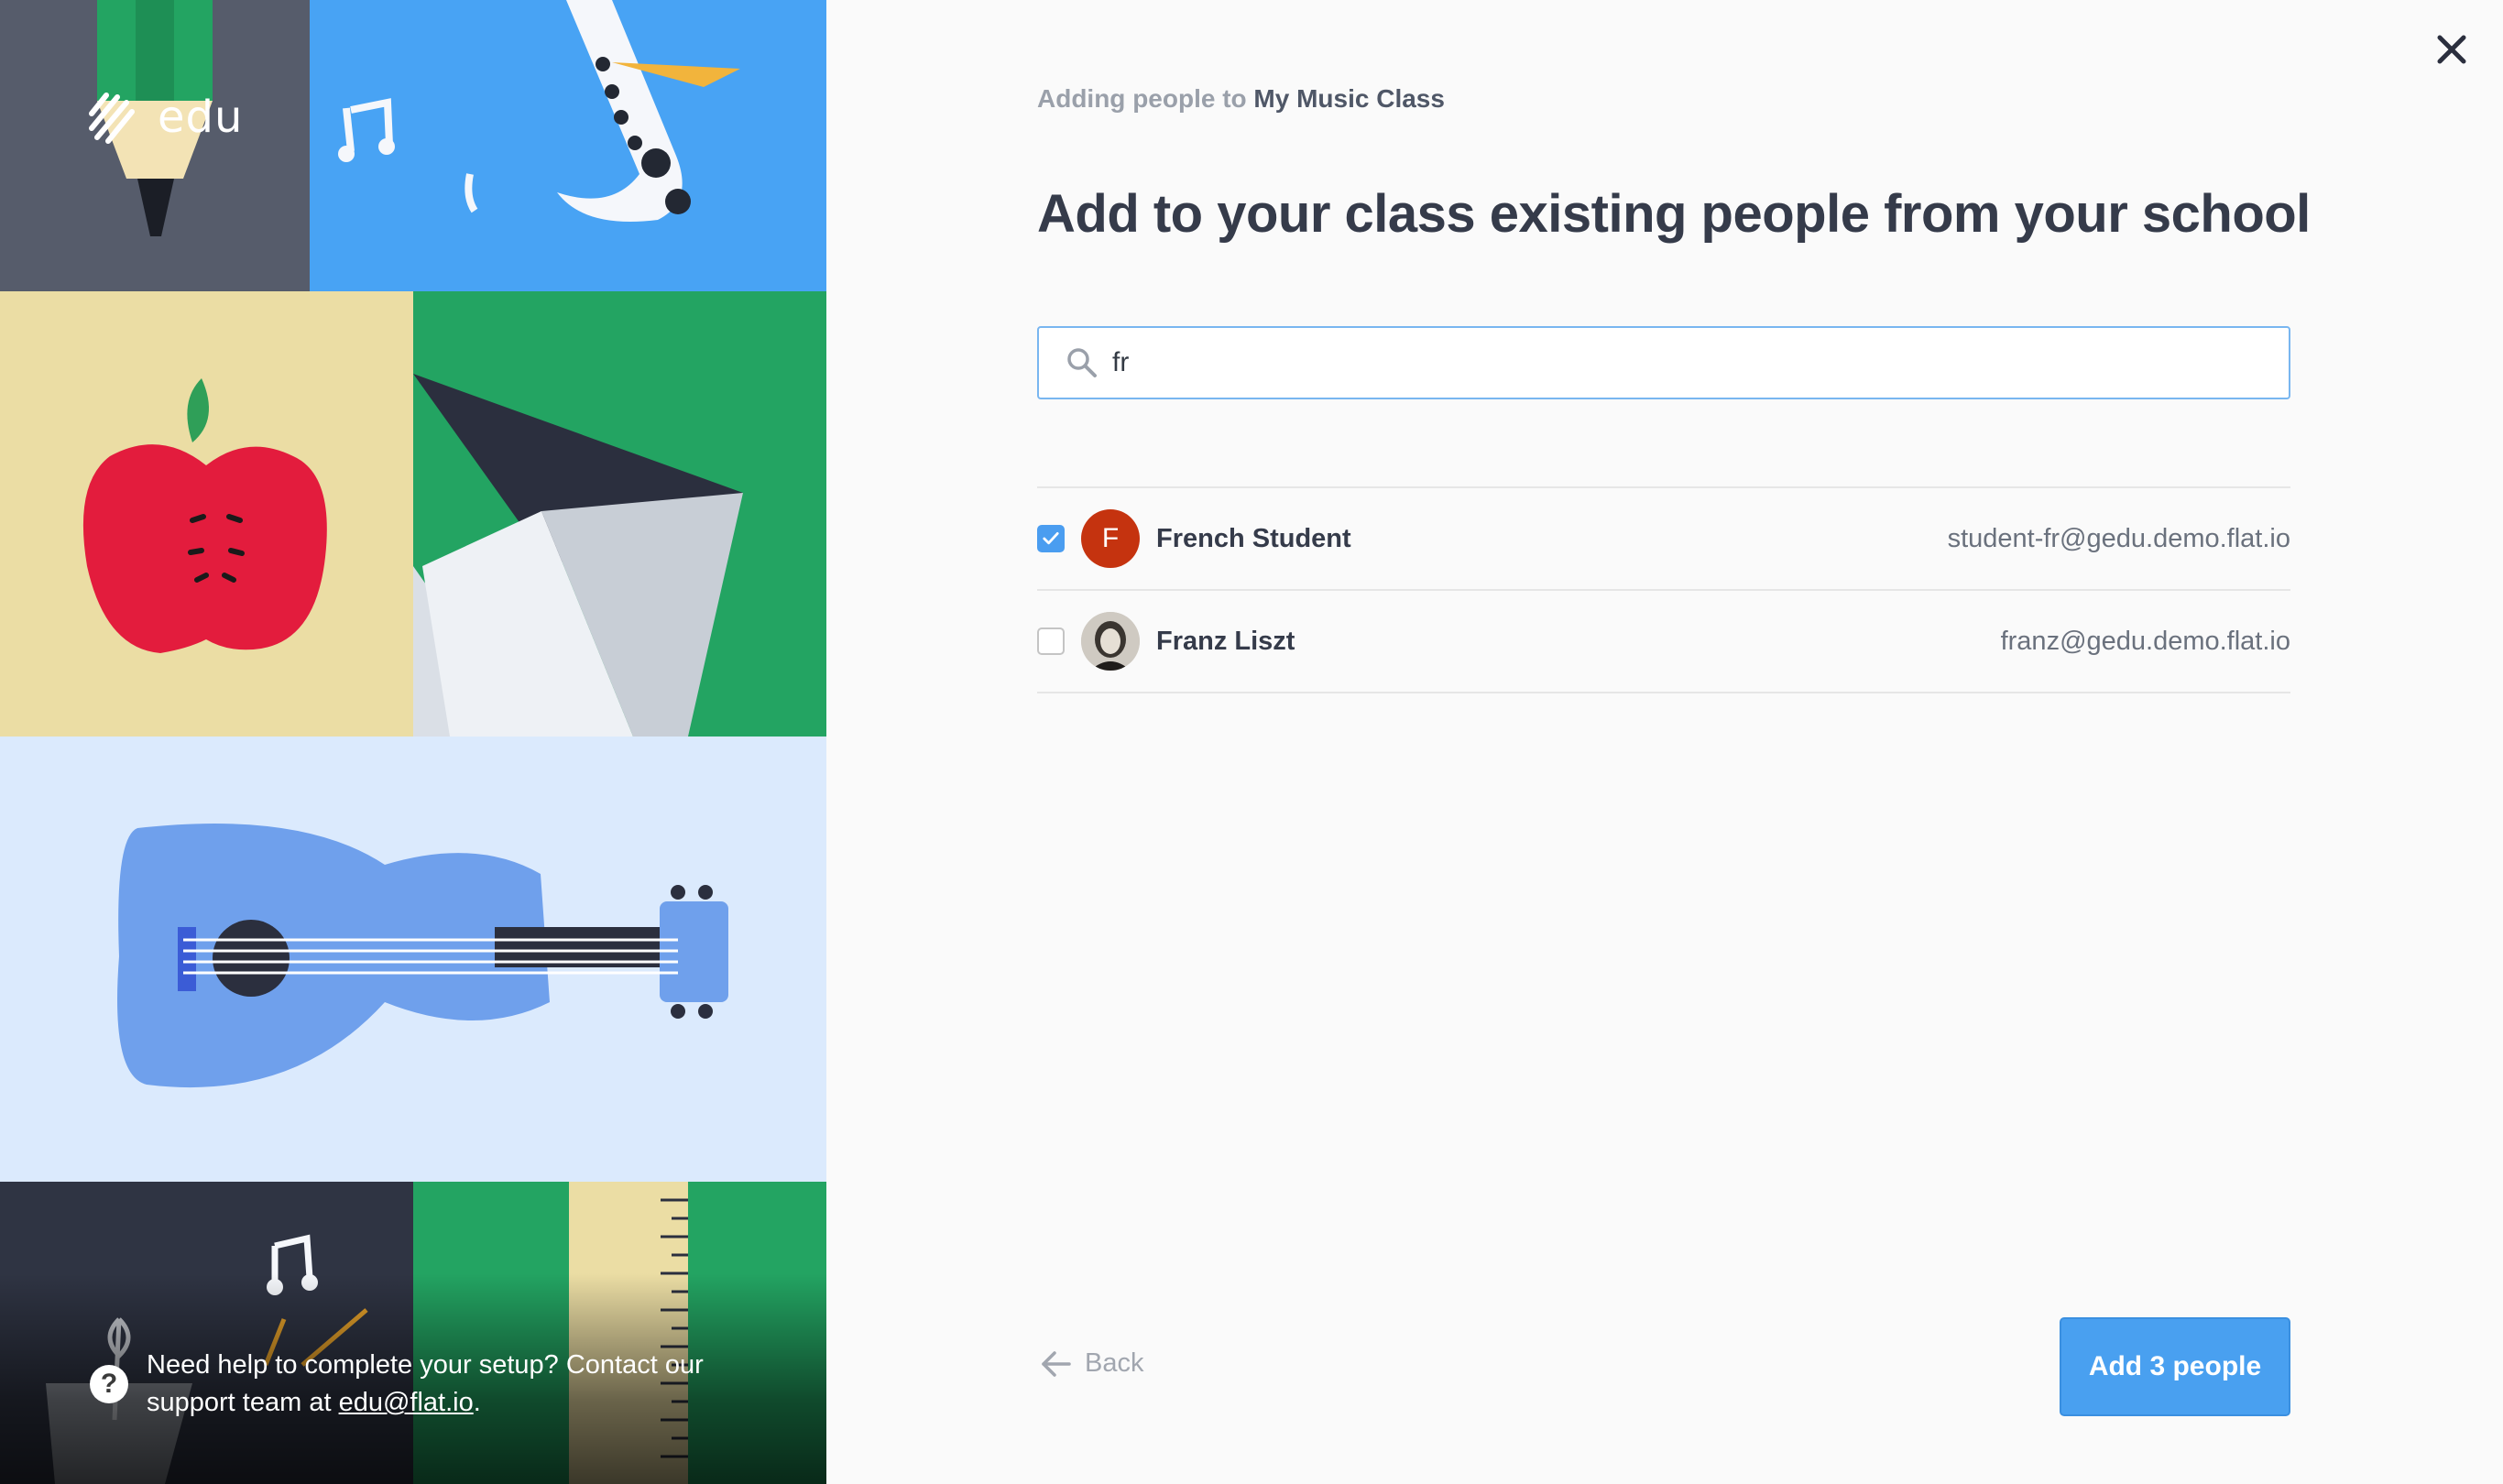  Describe the element at coordinates (206, 514) in the screenshot. I see `apple-illustration` at that location.